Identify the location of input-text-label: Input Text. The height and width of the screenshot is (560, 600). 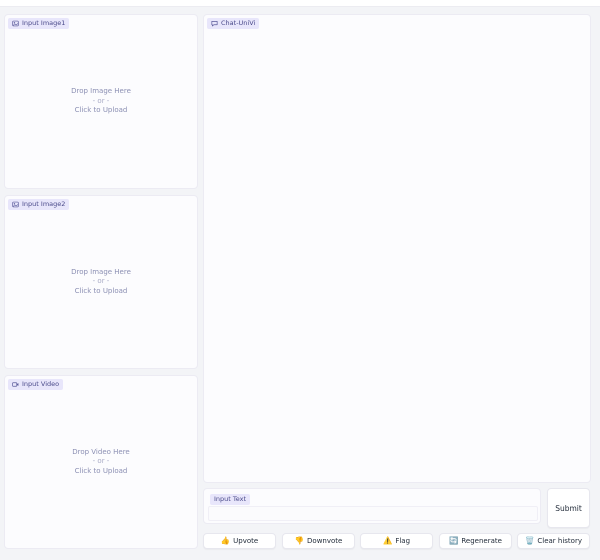
(230, 499).